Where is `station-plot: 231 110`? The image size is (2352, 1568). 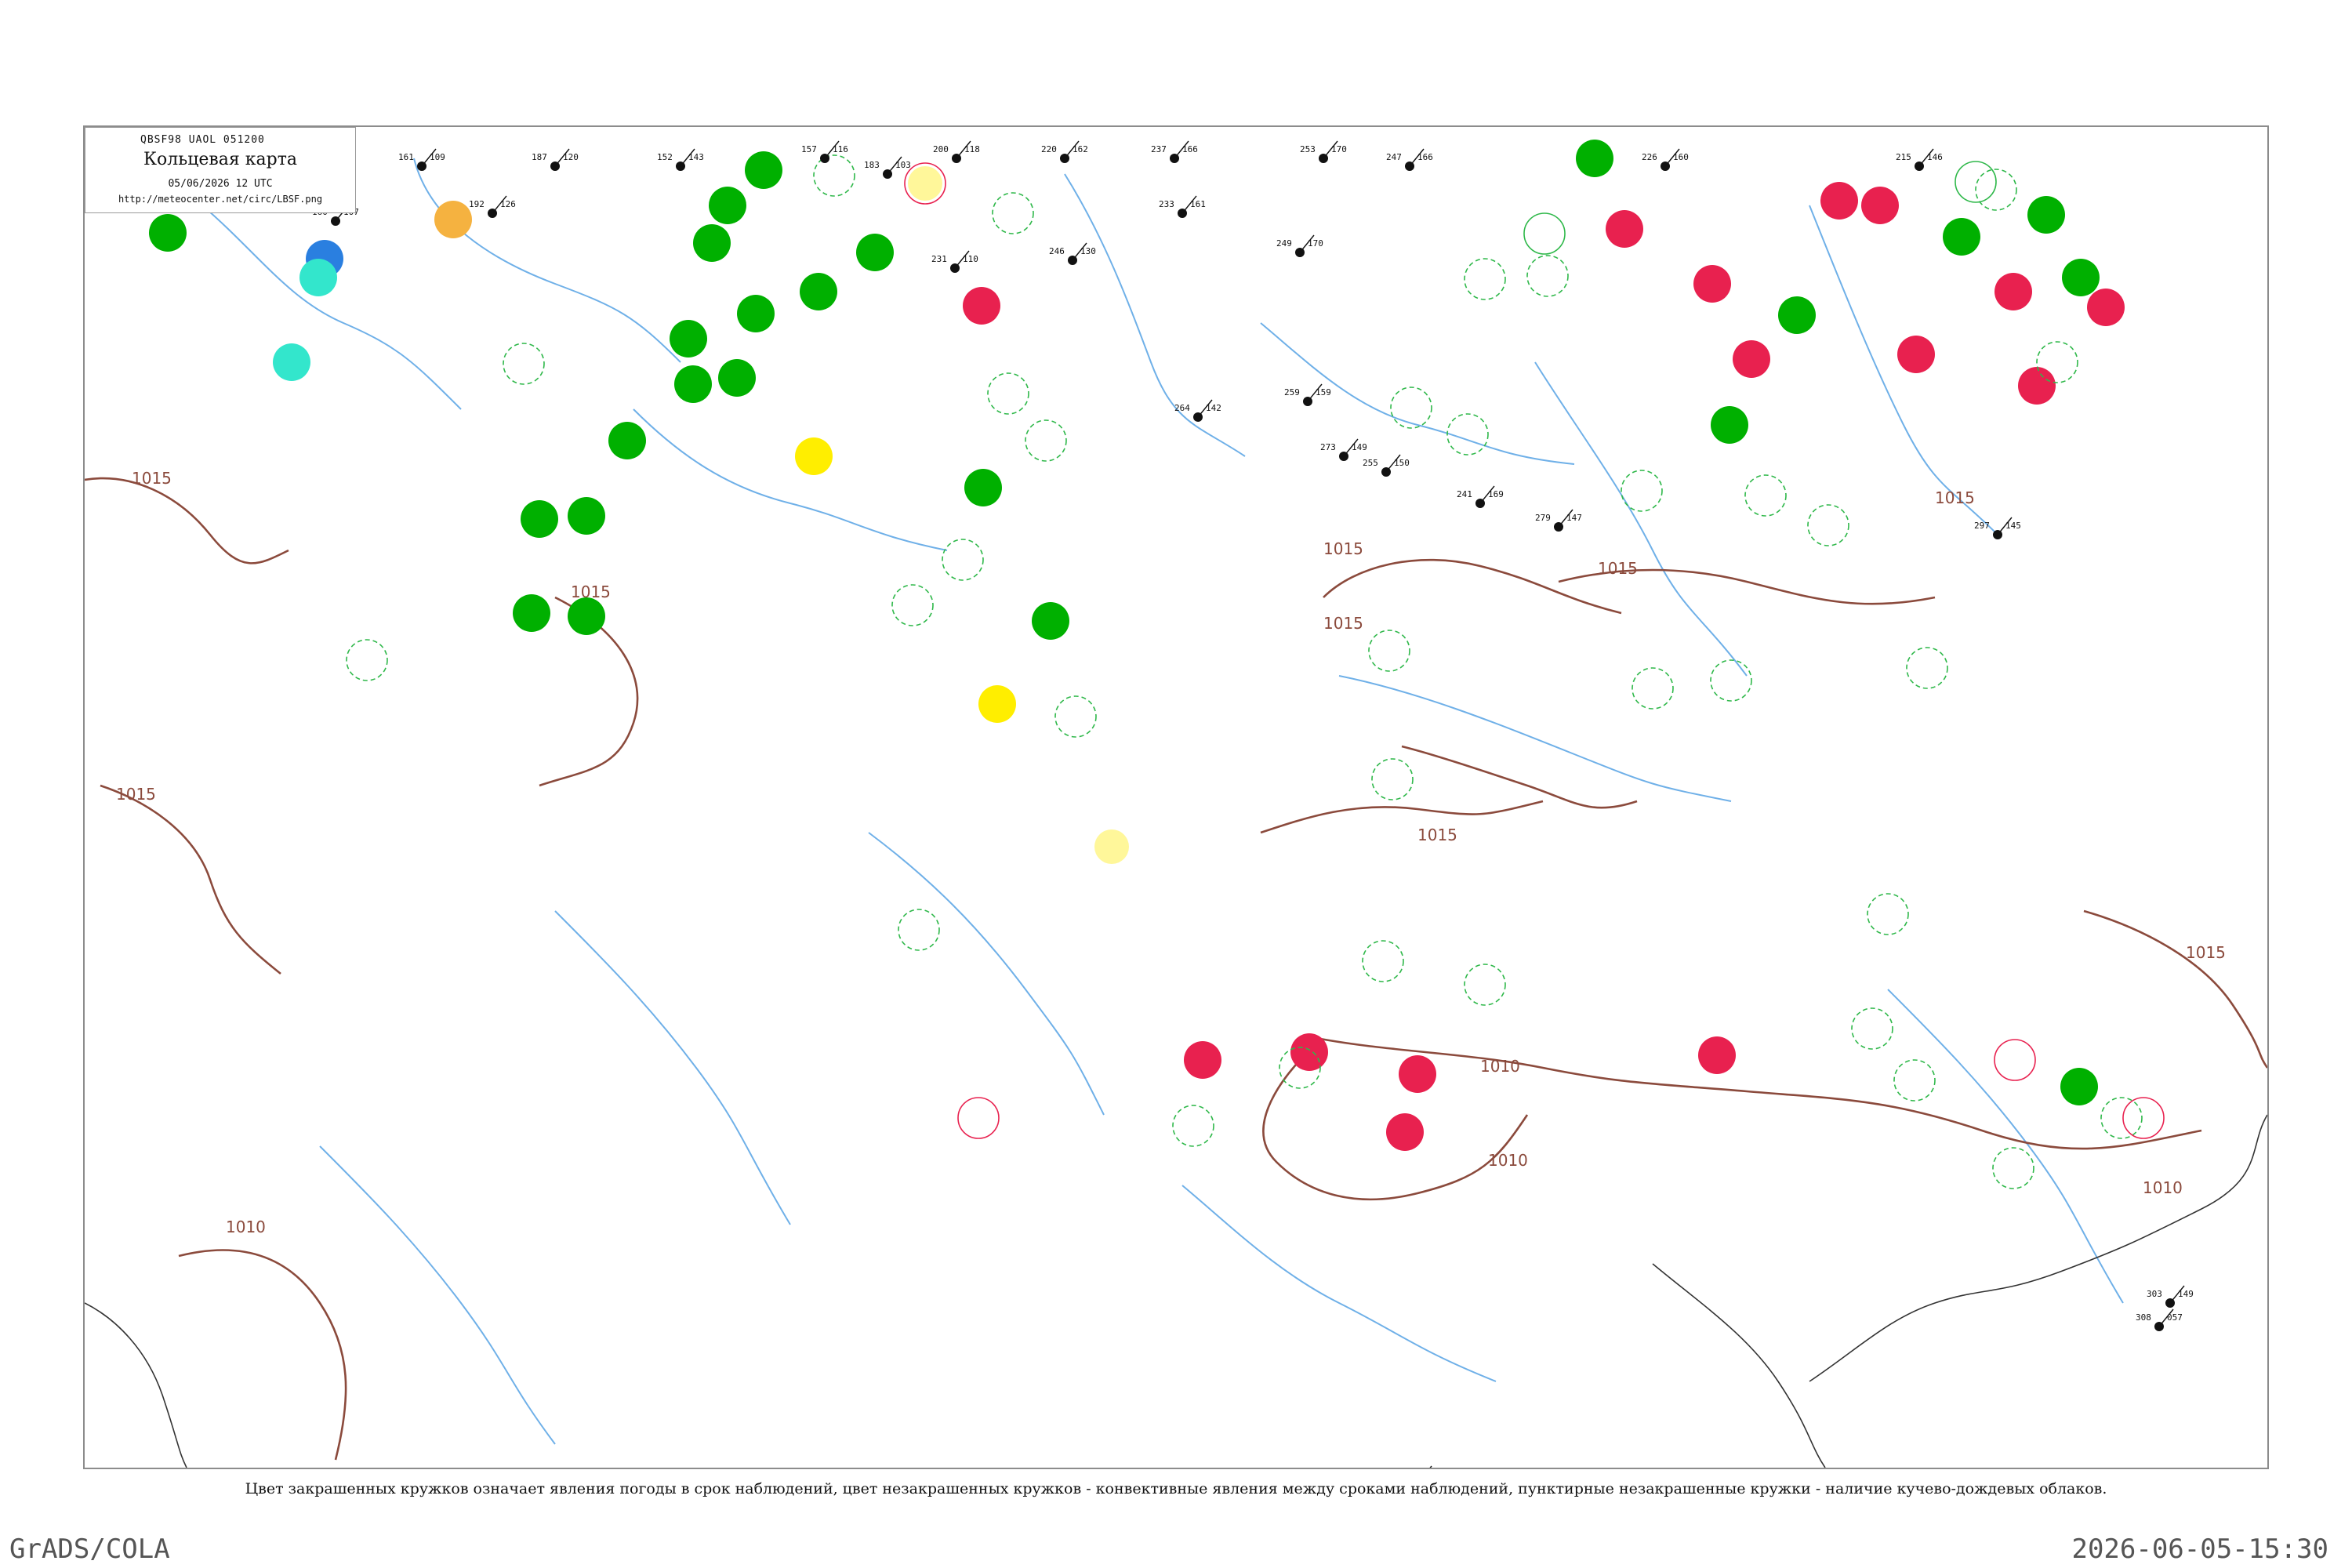 station-plot: 231 110 is located at coordinates (954, 261).